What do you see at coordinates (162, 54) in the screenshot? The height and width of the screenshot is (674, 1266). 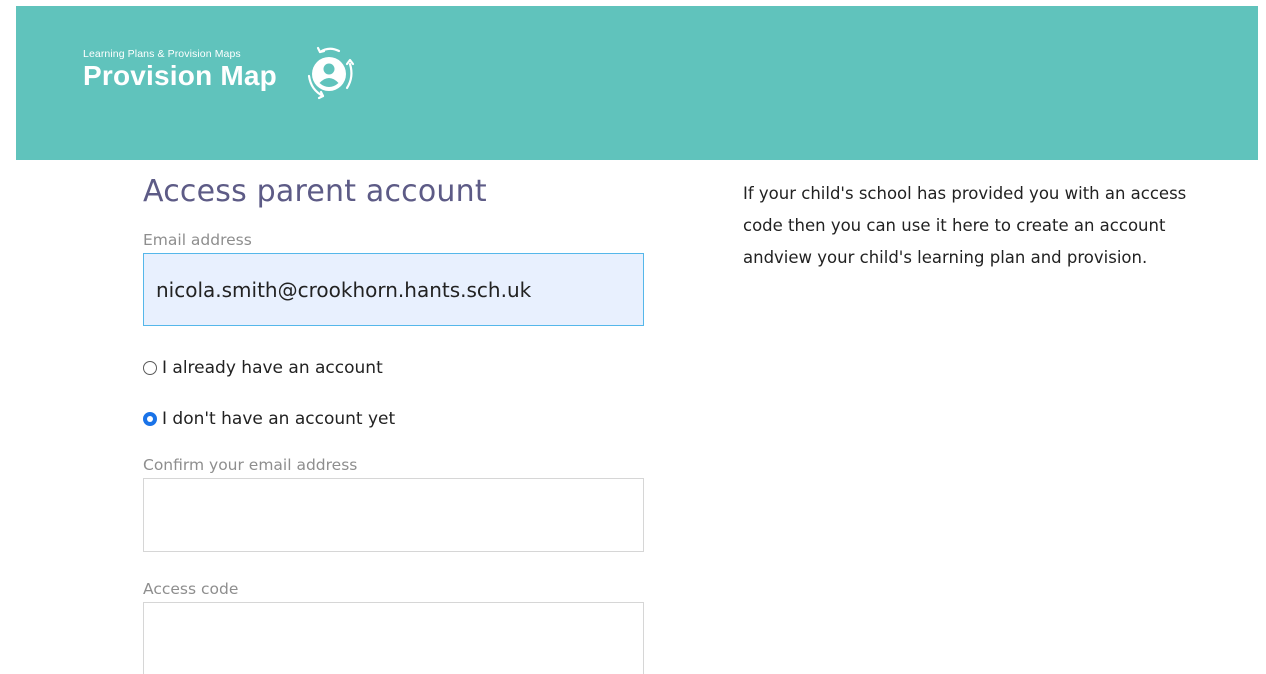 I see `logo-tagline: Learning Plans & Provision Maps` at bounding box center [162, 54].